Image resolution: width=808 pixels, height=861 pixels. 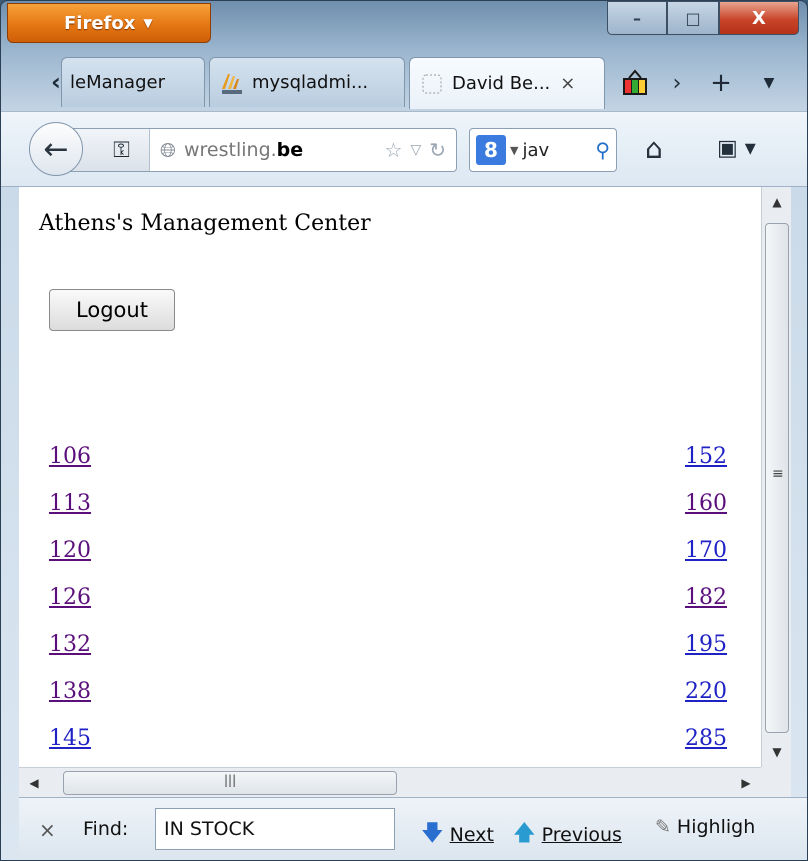 I want to click on close-tab-icon: ×, so click(x=567, y=83).